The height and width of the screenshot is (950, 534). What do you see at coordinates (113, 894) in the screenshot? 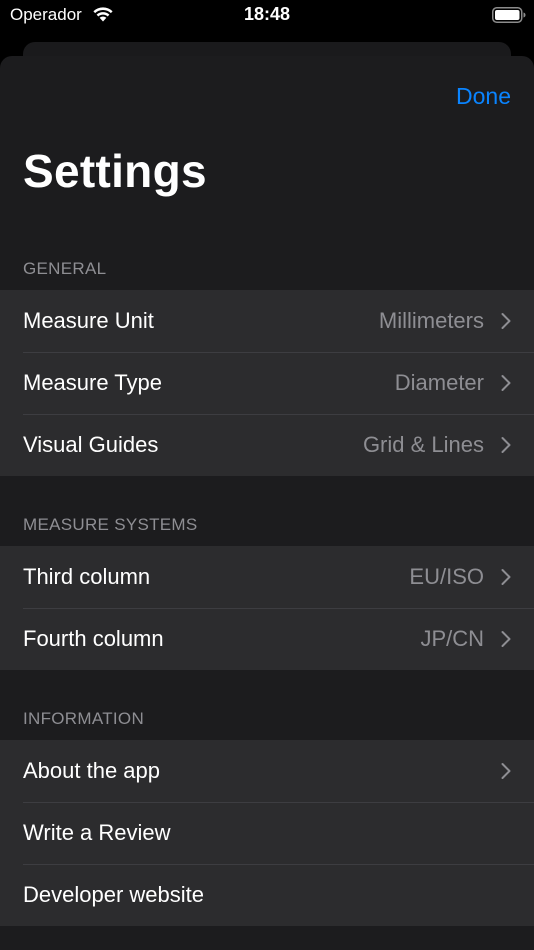
I see `row-label: Developer website` at bounding box center [113, 894].